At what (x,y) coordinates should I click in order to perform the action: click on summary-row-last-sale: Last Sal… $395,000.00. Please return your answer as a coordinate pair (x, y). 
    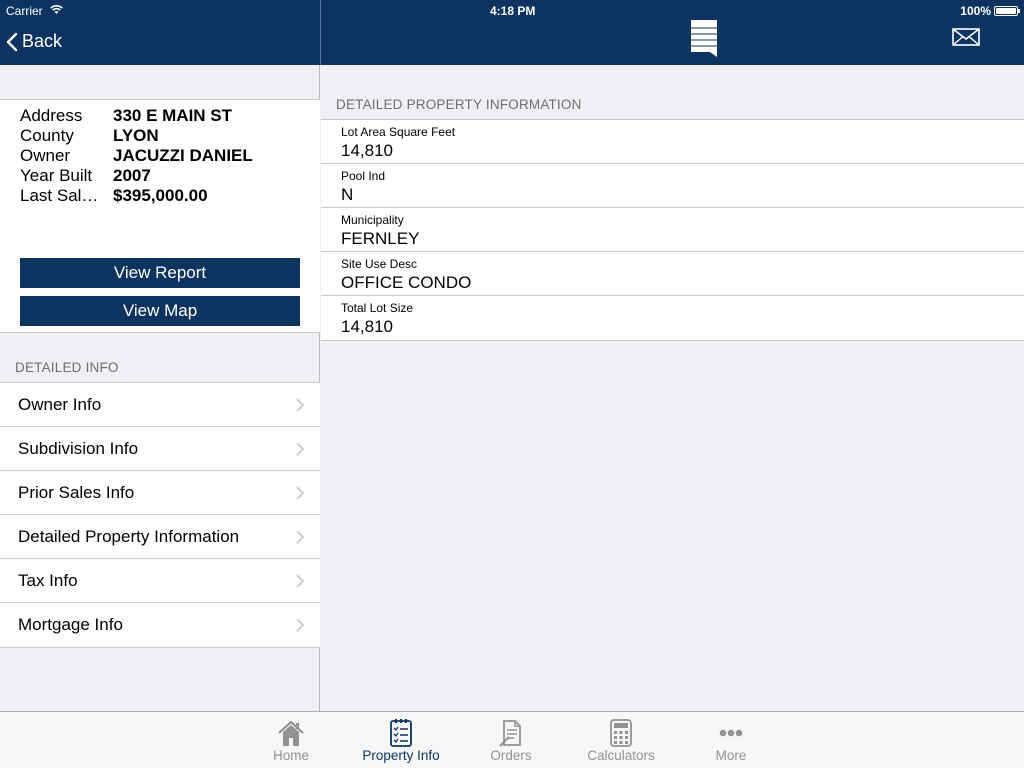
    Looking at the image, I should click on (114, 196).